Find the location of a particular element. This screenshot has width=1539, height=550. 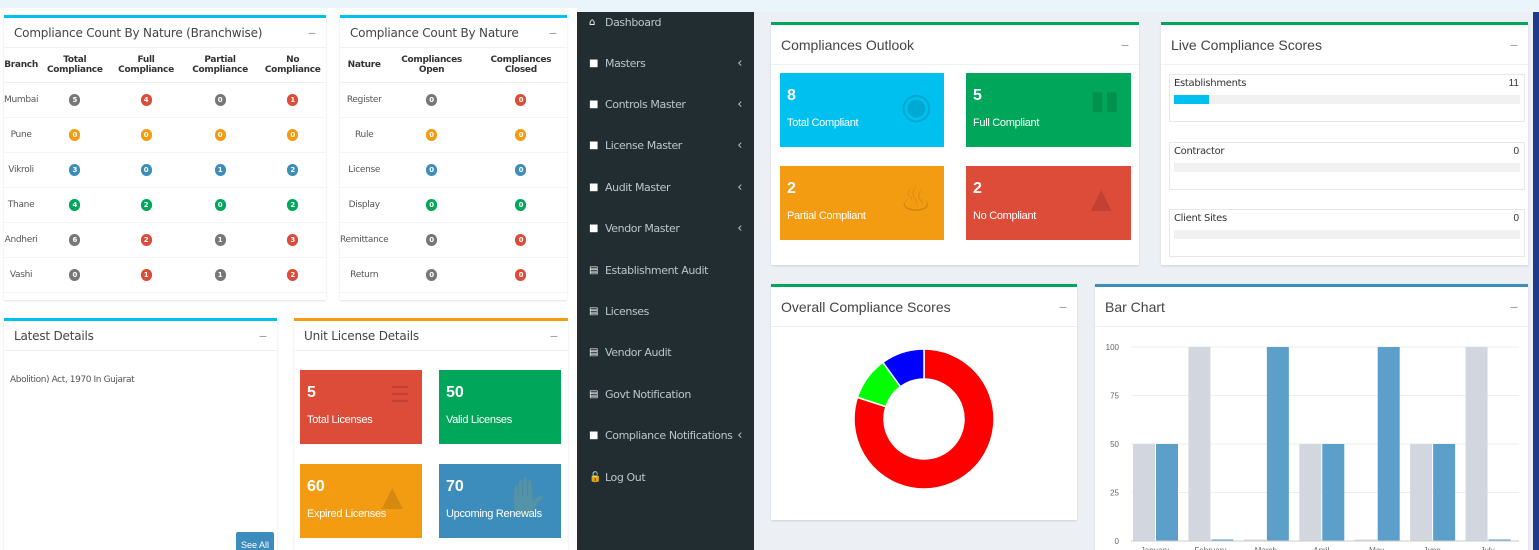

sidebar-item-license-master: ■ License Master ‹ is located at coordinates (665, 146).